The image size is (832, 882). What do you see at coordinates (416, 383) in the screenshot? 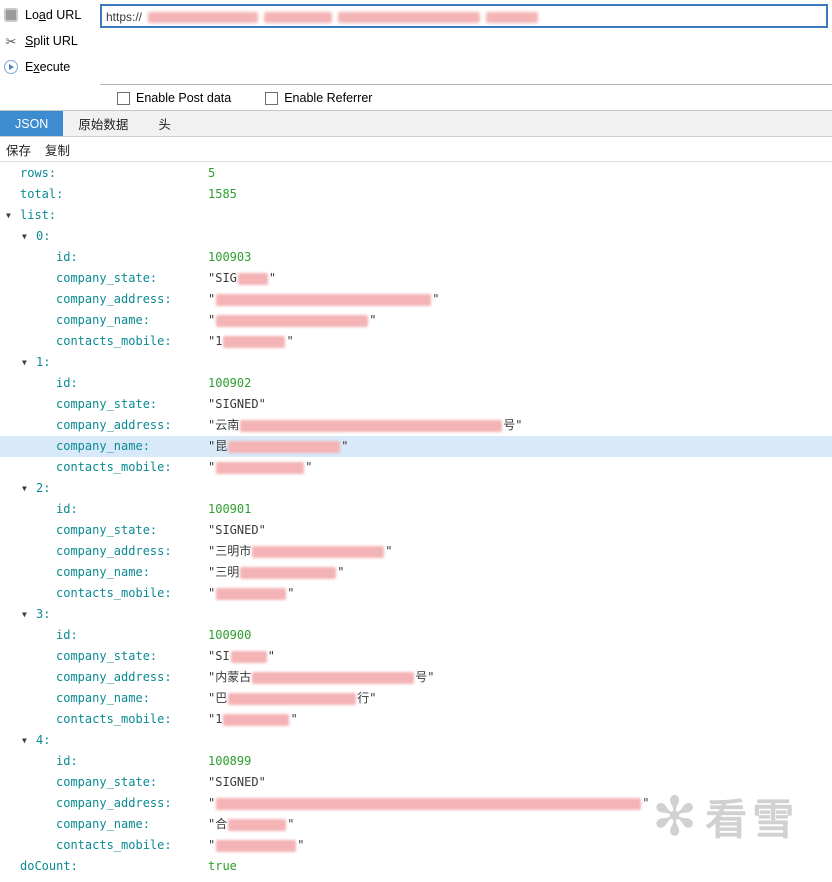
I see `json-row: id: 100902` at bounding box center [416, 383].